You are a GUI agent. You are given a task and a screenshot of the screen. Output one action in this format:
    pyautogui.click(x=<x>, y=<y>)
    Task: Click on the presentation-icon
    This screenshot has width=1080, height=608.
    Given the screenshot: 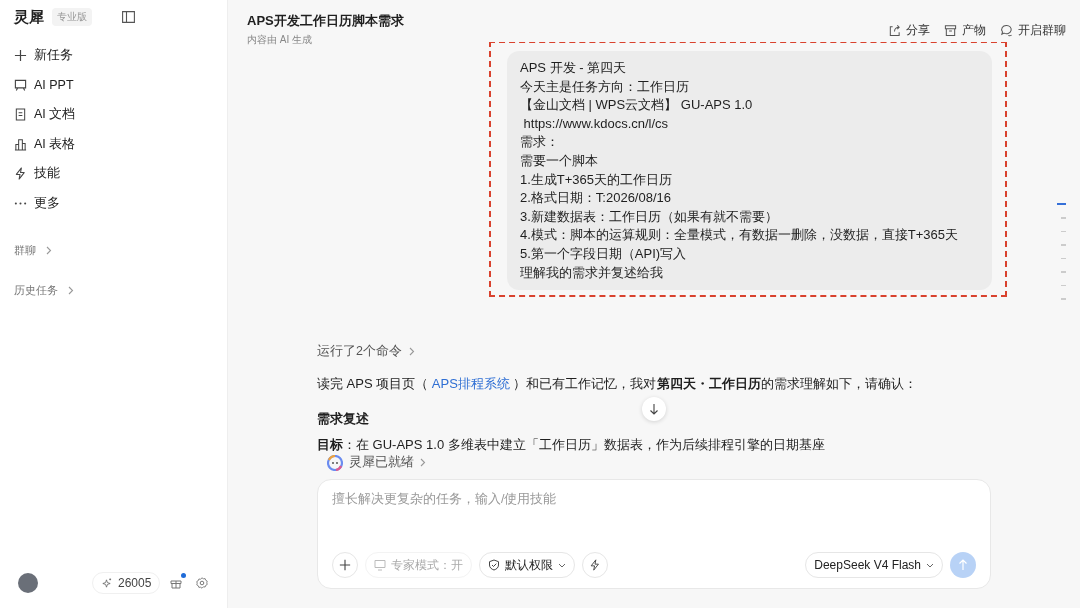 What is the action you would take?
    pyautogui.click(x=20, y=85)
    